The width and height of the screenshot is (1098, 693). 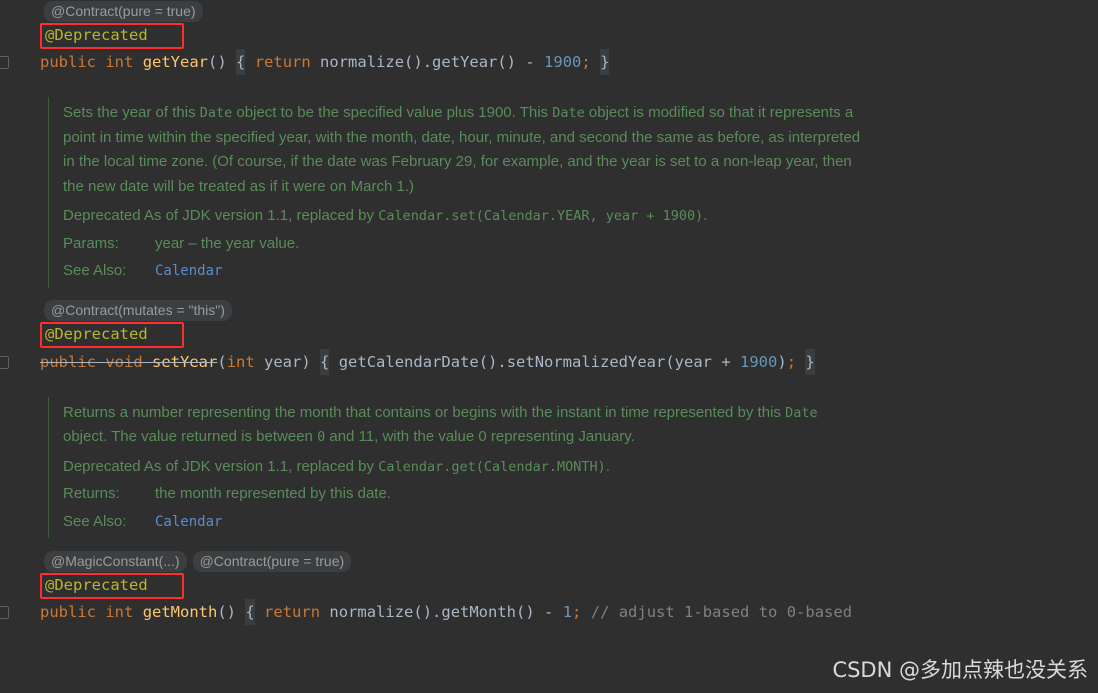 I want to click on deprecated-annotation-row-2: @Deprecated, so click(x=549, y=335).